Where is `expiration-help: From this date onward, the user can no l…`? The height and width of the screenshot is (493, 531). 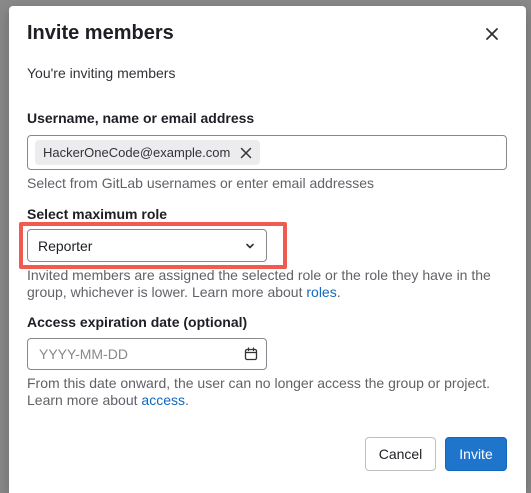
expiration-help: From this date onward, the user can no l… is located at coordinates (269, 392).